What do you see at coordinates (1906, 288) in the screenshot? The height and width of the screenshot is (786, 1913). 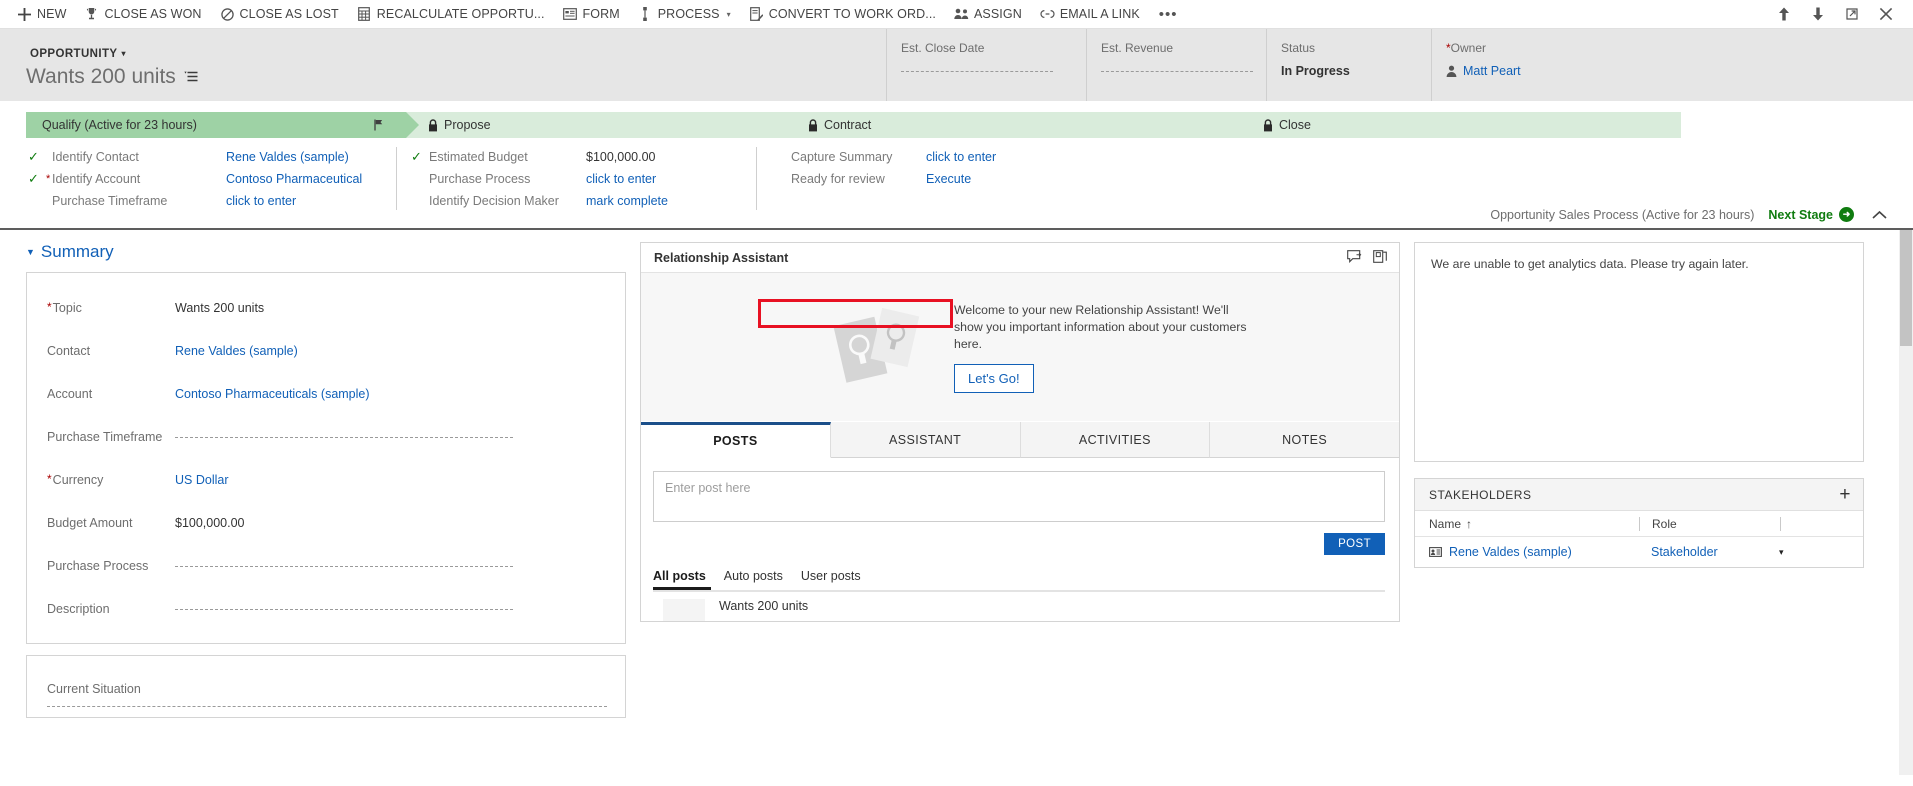 I see `scrollbar-thumb` at bounding box center [1906, 288].